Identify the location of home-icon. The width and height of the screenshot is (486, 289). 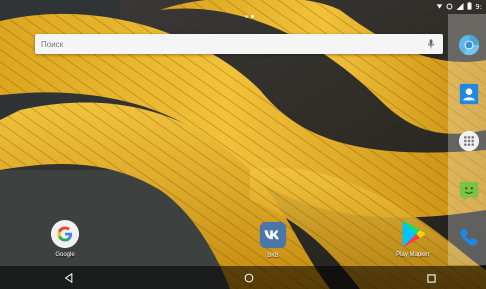
(249, 278).